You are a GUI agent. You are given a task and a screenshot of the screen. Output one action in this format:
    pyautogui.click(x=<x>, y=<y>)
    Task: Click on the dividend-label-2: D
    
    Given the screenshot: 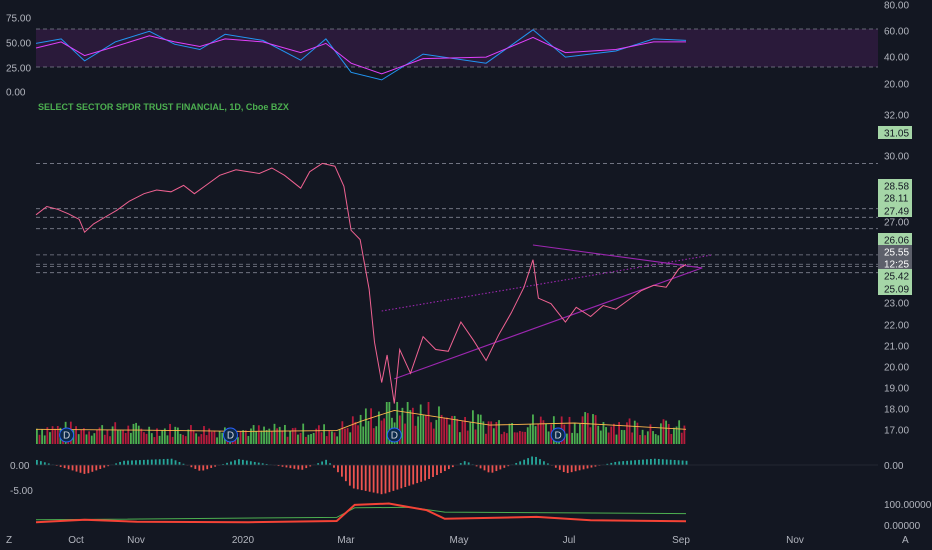 What is the action you would take?
    pyautogui.click(x=394, y=436)
    